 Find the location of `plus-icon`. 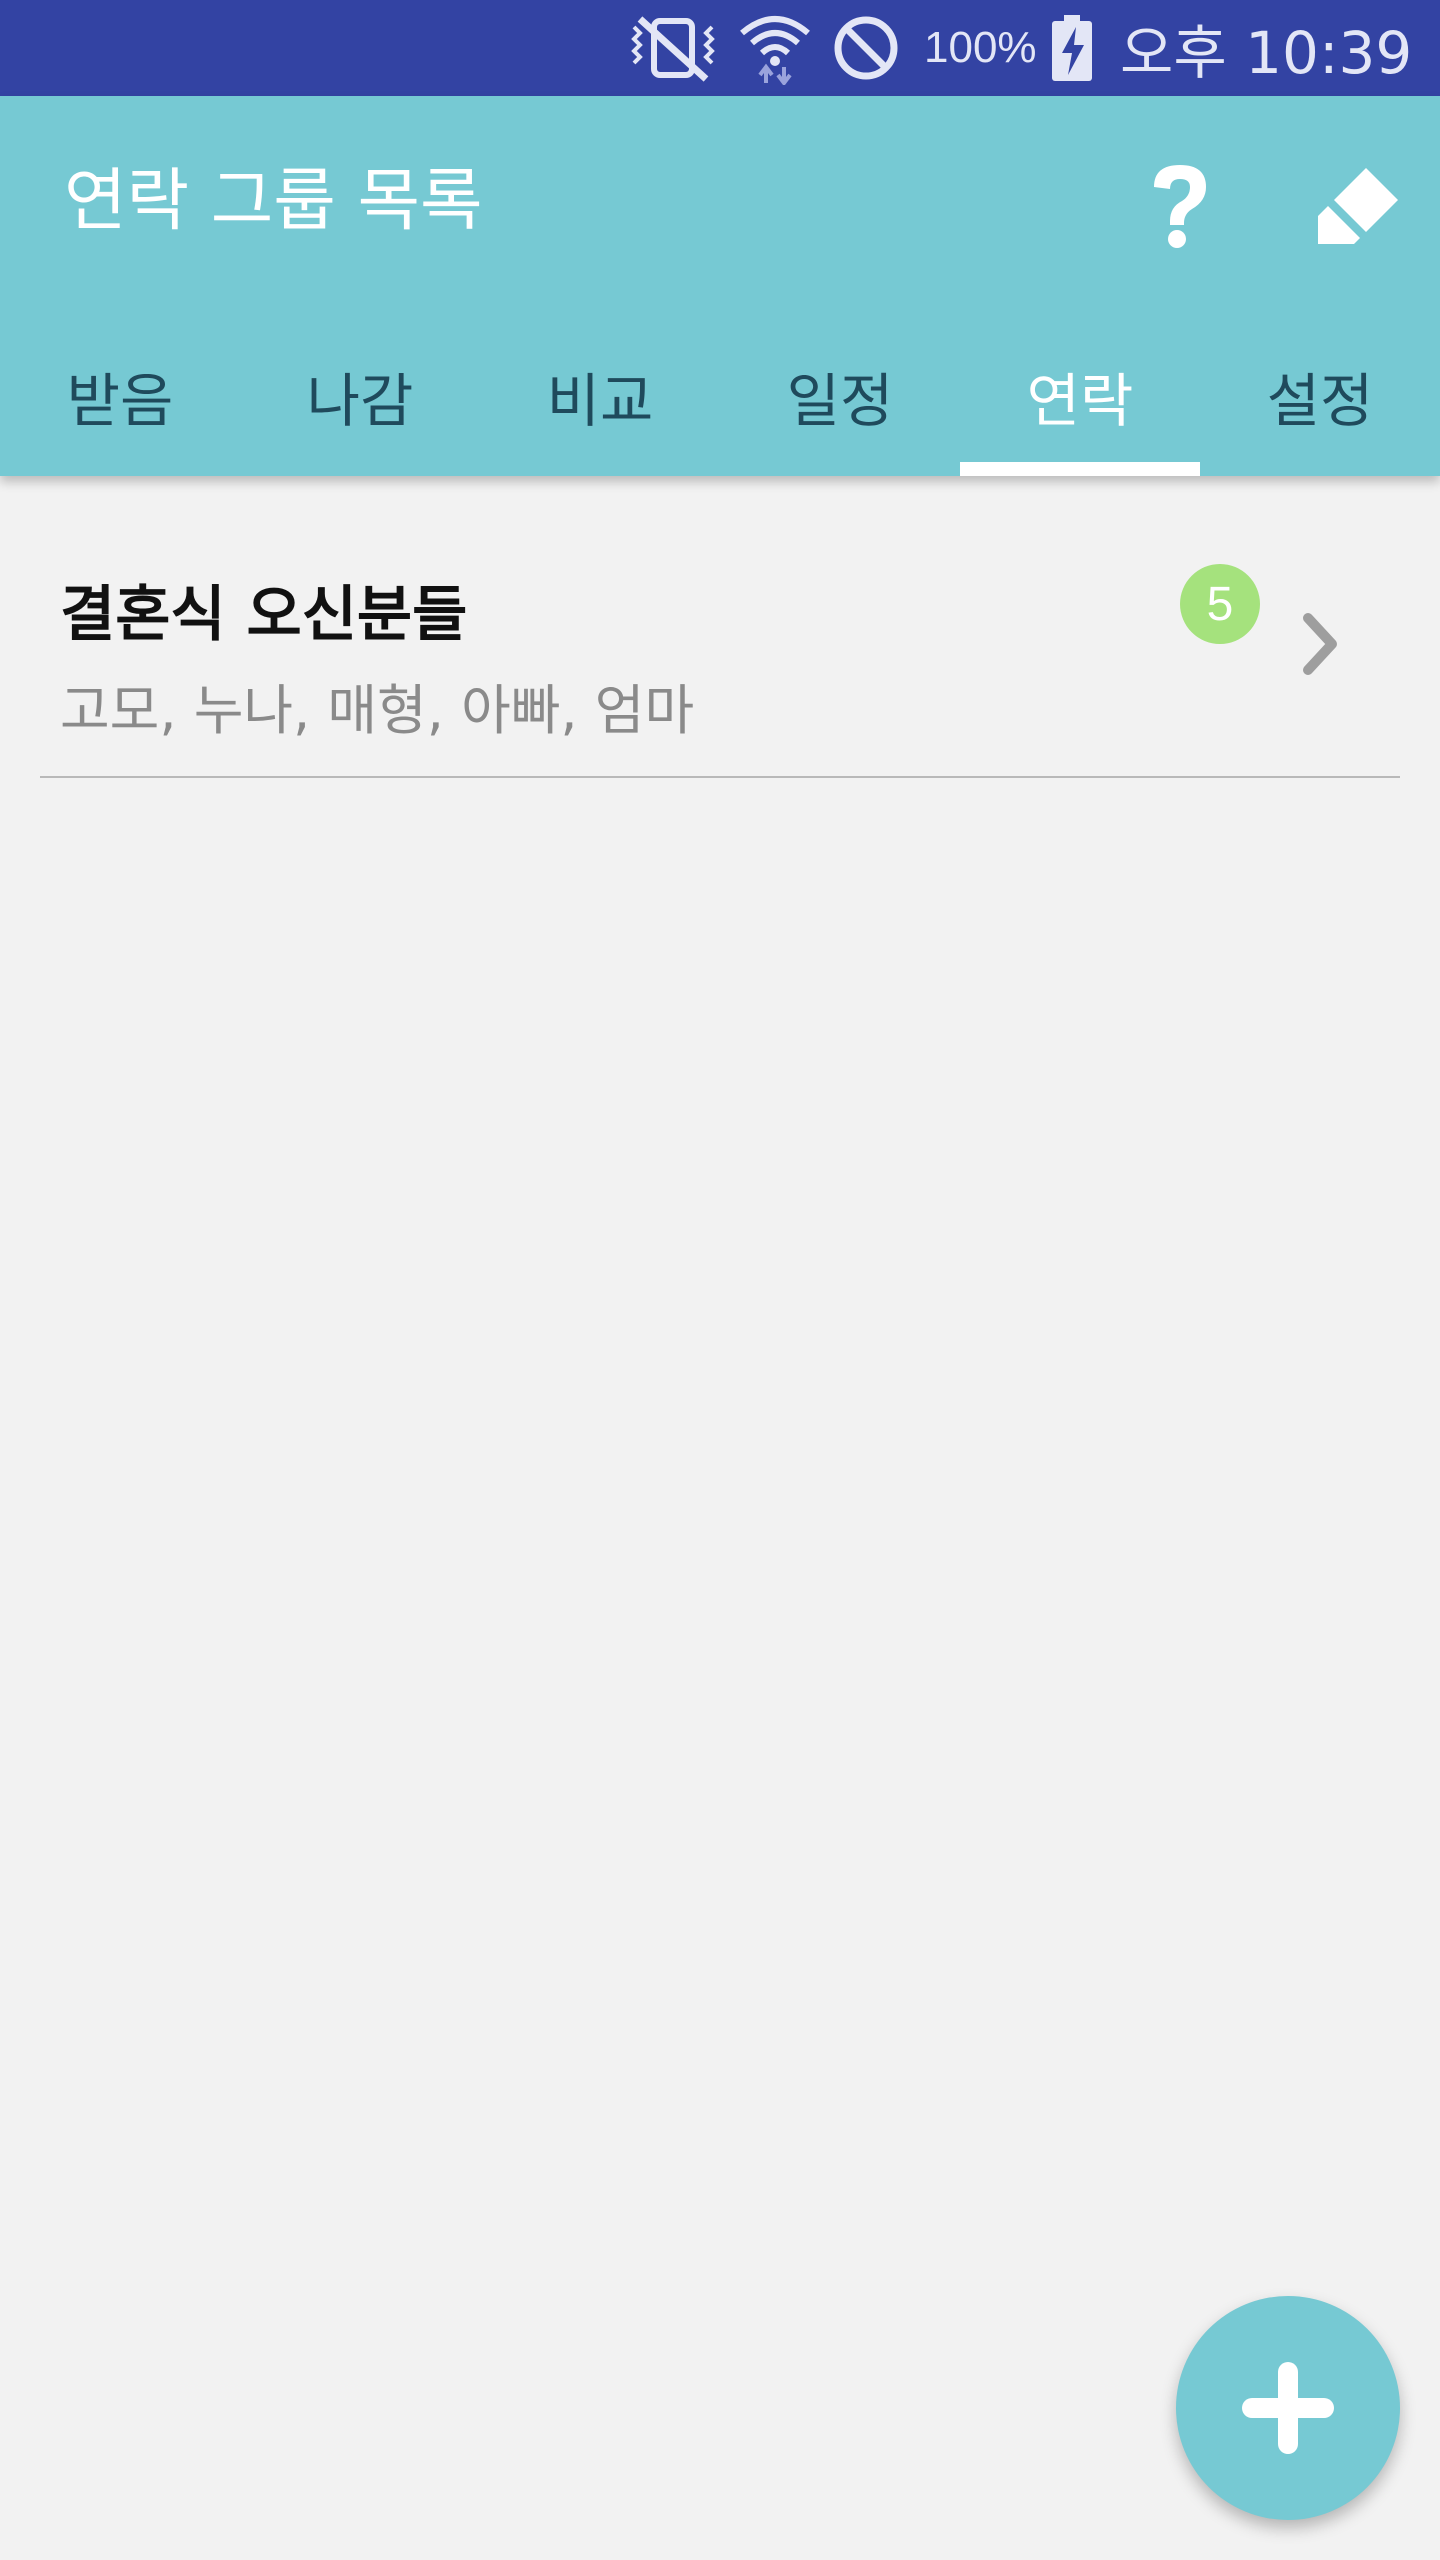

plus-icon is located at coordinates (1288, 2408).